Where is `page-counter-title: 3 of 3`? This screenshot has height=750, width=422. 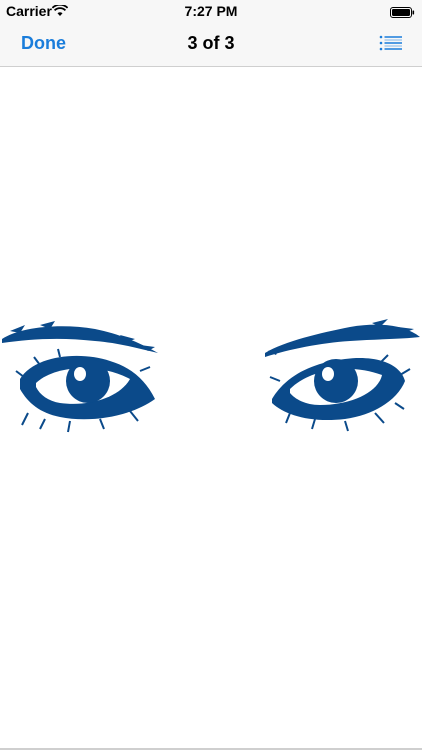 page-counter-title: 3 of 3 is located at coordinates (211, 43).